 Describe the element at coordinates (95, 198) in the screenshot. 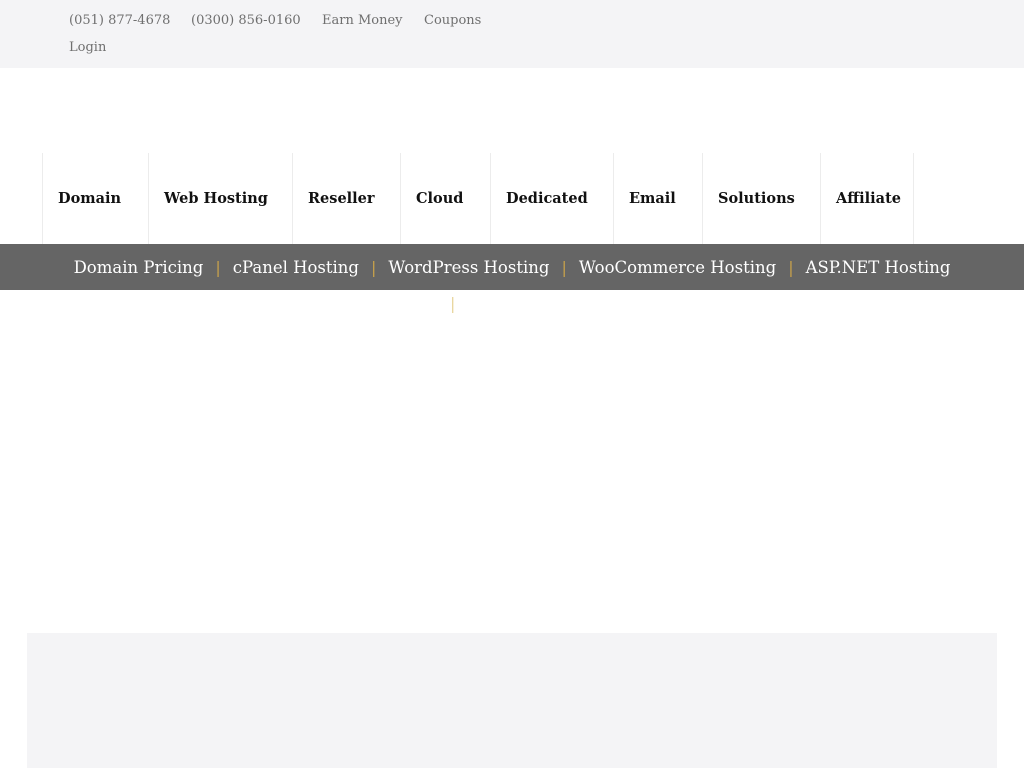

I see `nav-item-domain: Domain` at that location.